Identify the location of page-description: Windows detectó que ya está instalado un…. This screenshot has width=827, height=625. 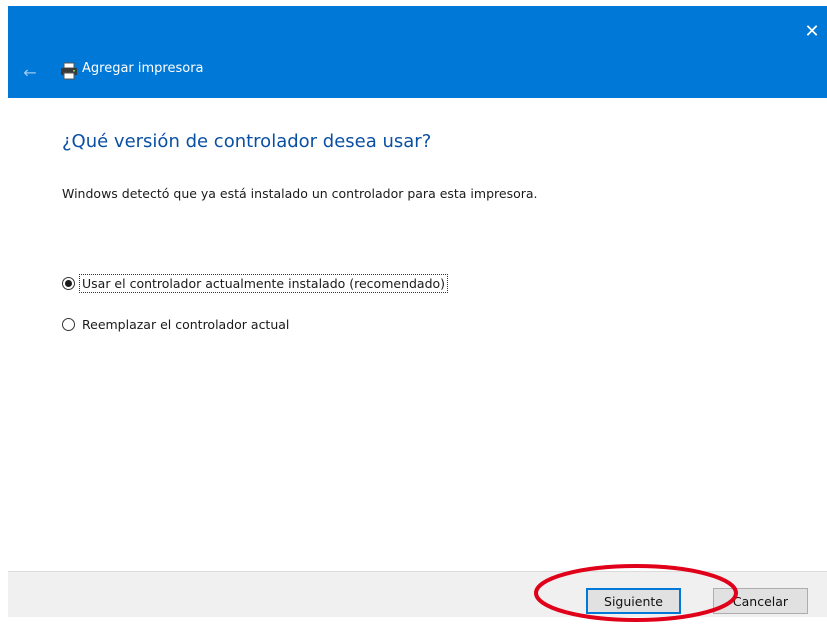
(300, 193).